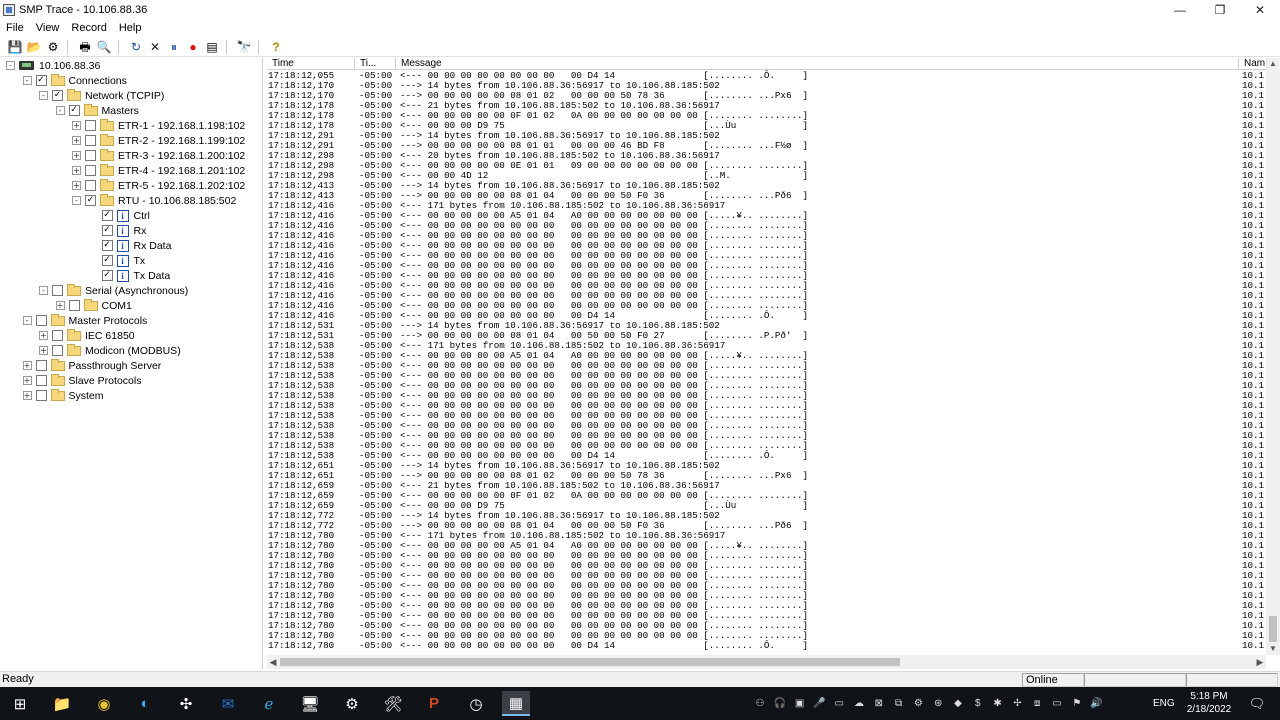 The image size is (1280, 720). I want to click on smp-trace-taskbar-icon: ▦, so click(516, 703).